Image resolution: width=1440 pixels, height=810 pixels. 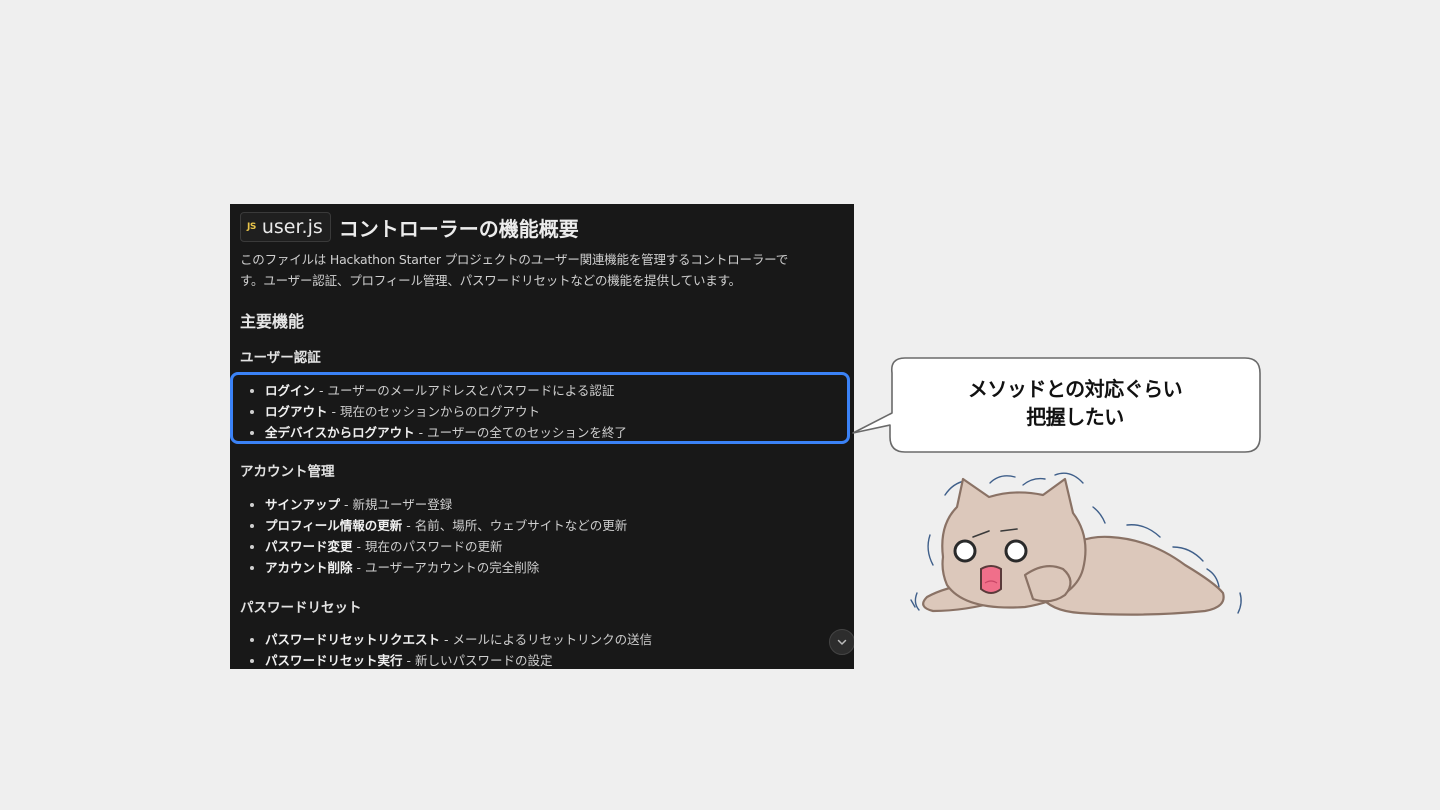 What do you see at coordinates (1075, 389) in the screenshot?
I see `speech-line: メソッドとの対応ぐらい` at bounding box center [1075, 389].